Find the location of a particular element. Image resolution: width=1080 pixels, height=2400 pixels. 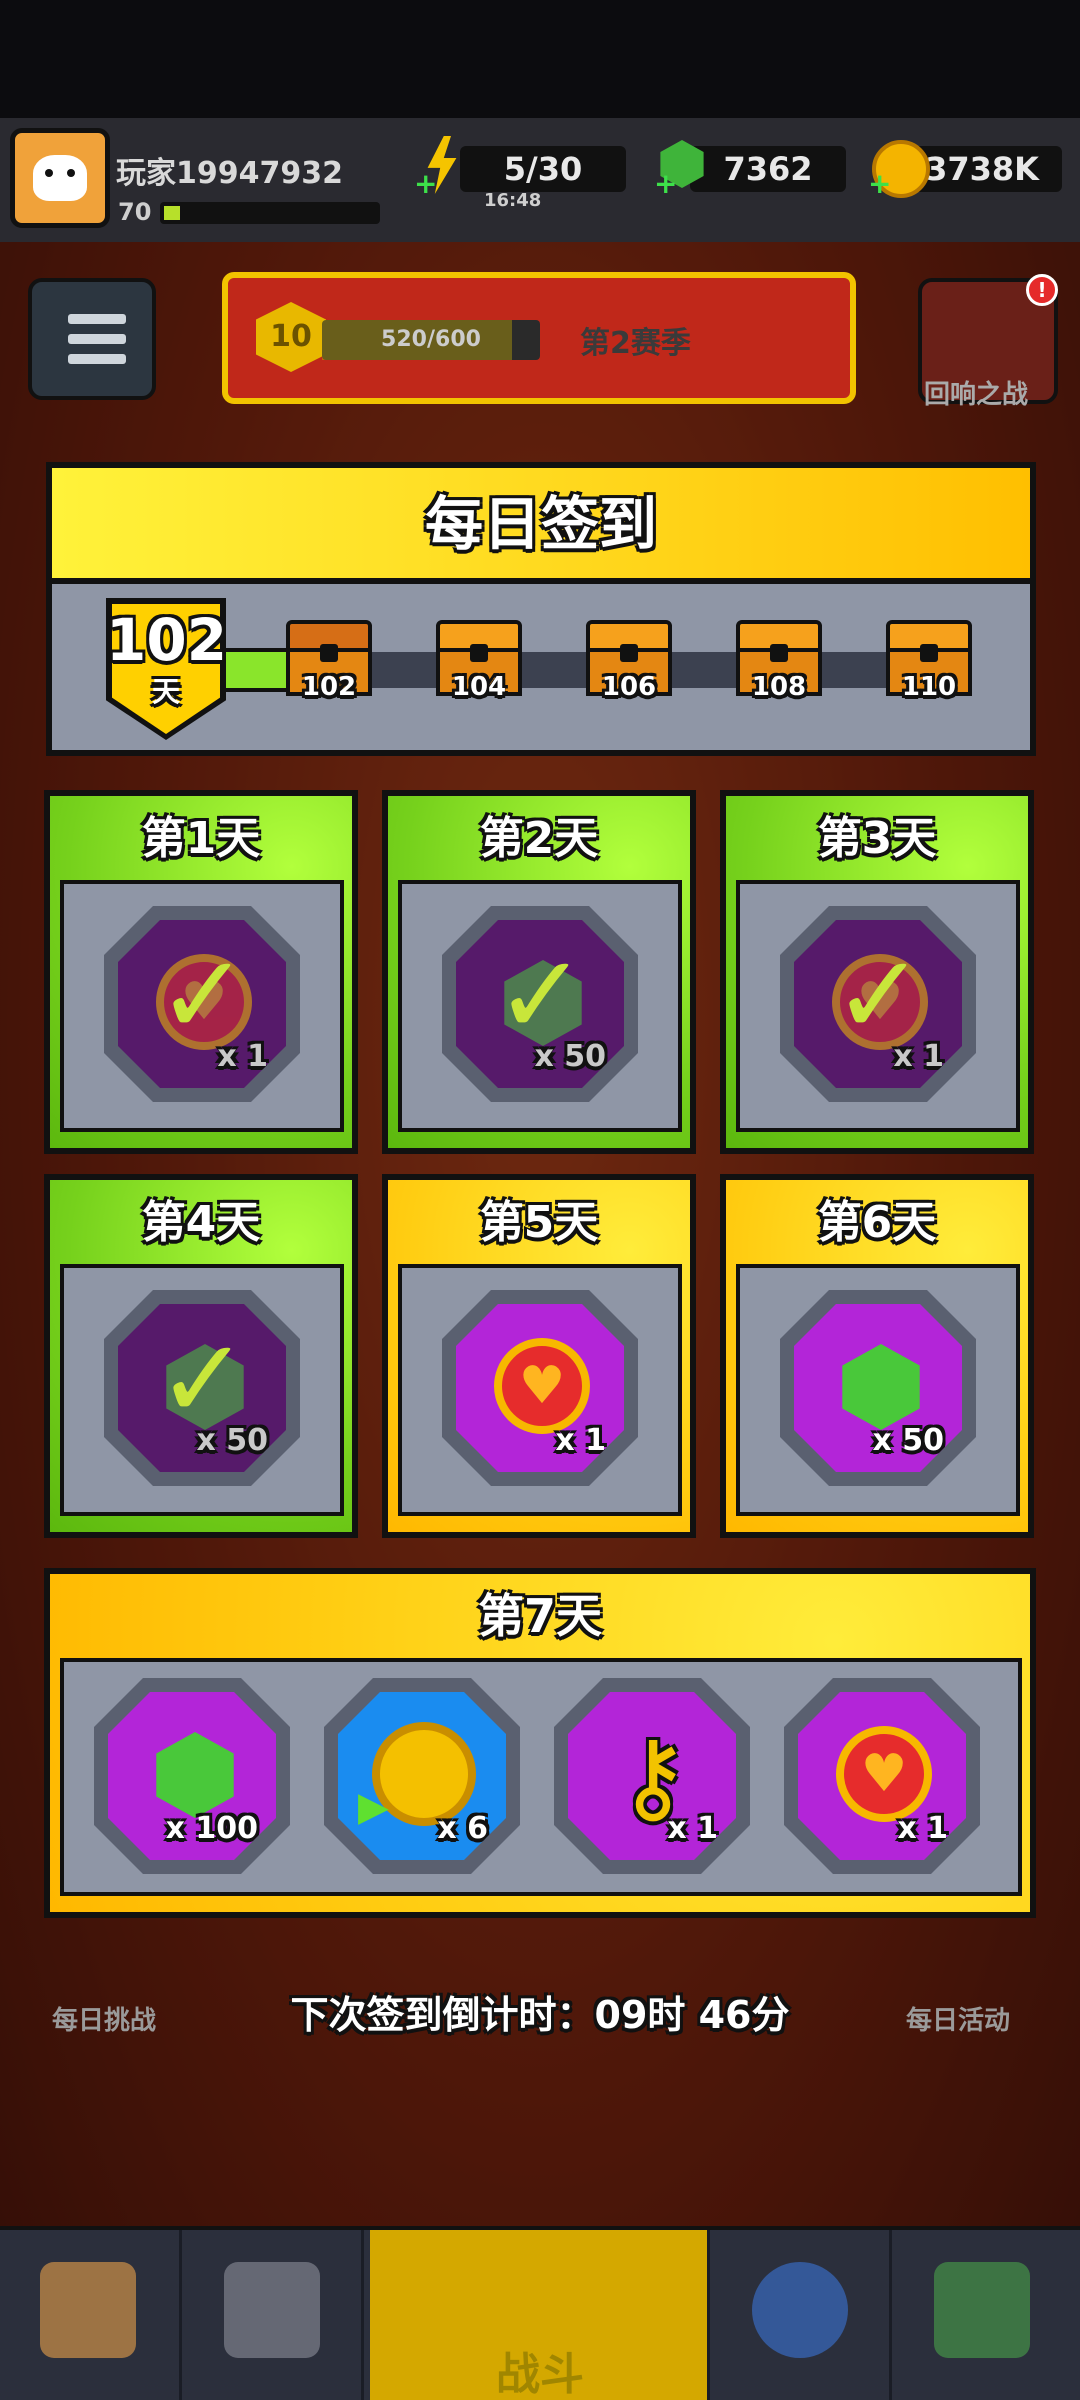

day-card-4: 第4天 ✓ x 50 is located at coordinates (201, 1356).